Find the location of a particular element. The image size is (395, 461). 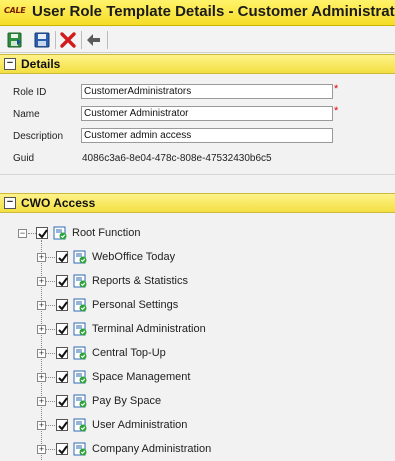

back-arrow-icon is located at coordinates (93, 40).